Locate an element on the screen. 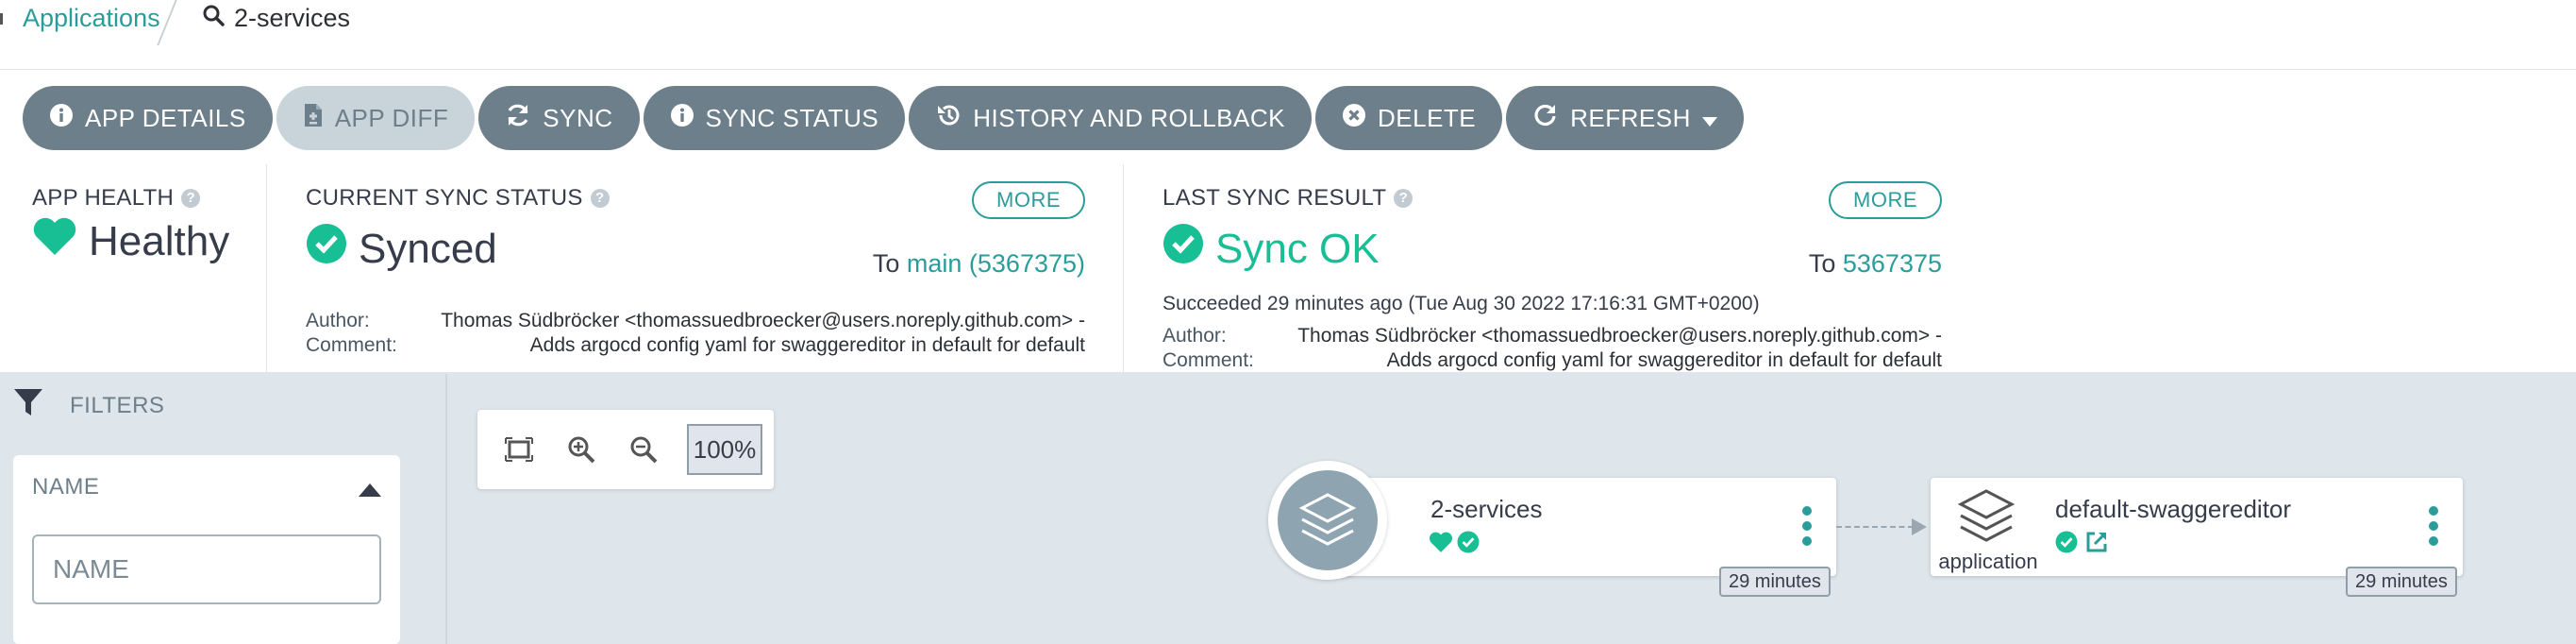  sync-status-label: SYNC STATUS is located at coordinates (792, 117).